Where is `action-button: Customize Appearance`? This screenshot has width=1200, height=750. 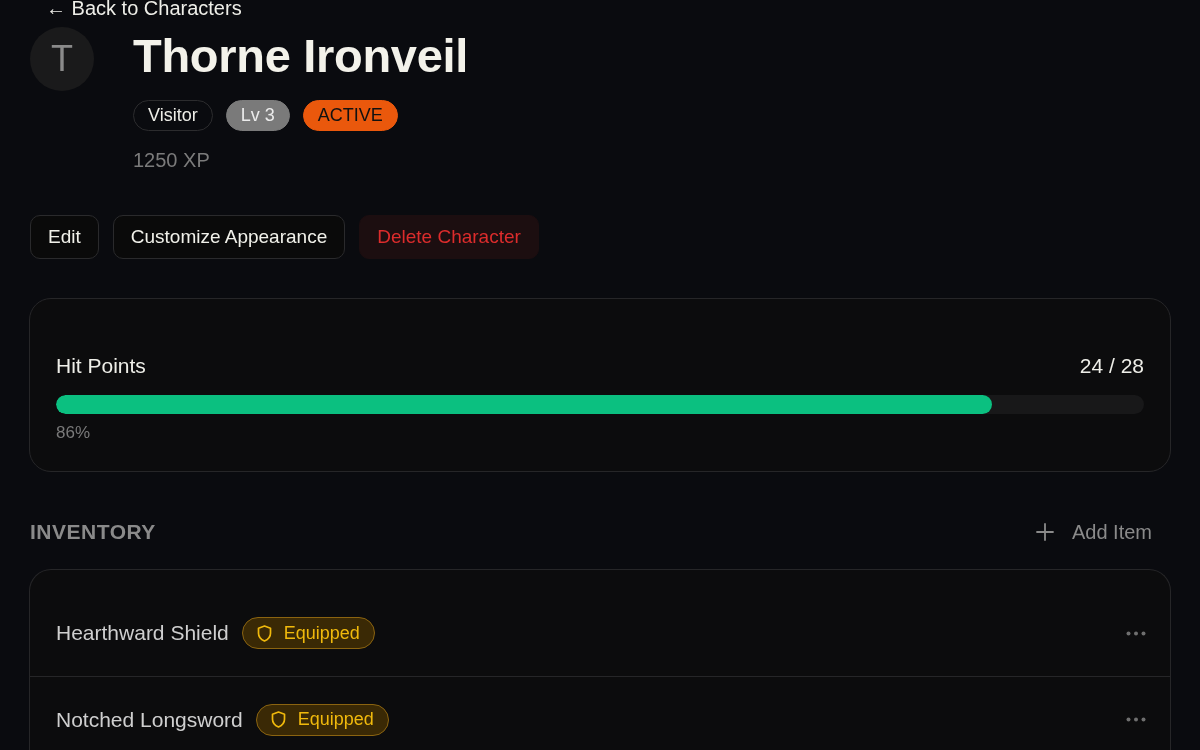 action-button: Customize Appearance is located at coordinates (229, 237).